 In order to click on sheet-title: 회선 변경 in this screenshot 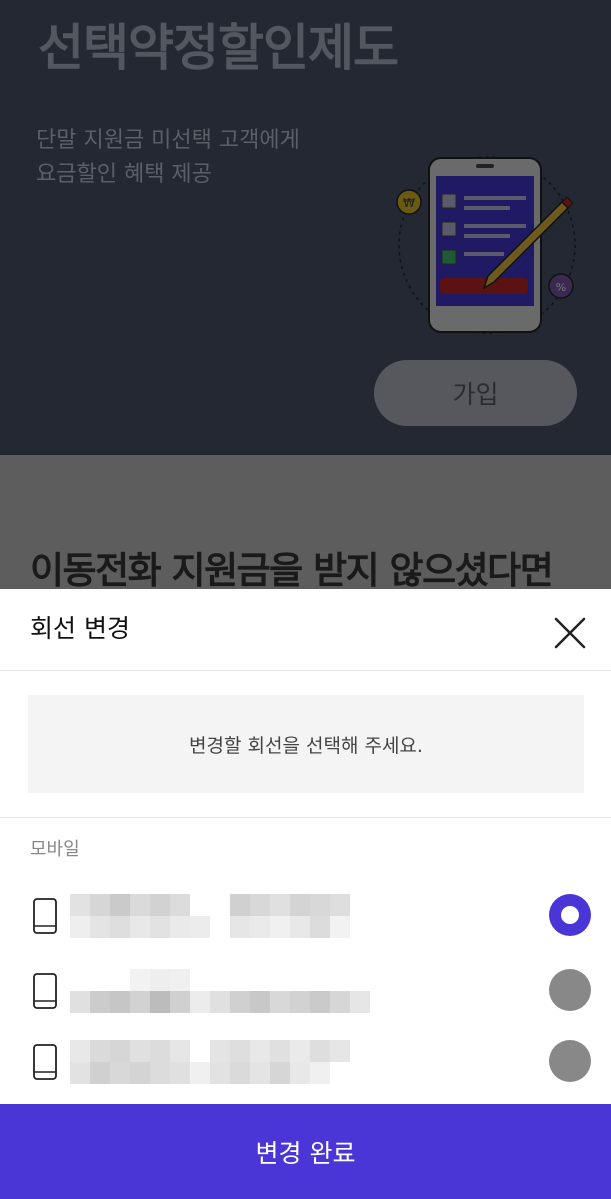, I will do `click(80, 628)`.